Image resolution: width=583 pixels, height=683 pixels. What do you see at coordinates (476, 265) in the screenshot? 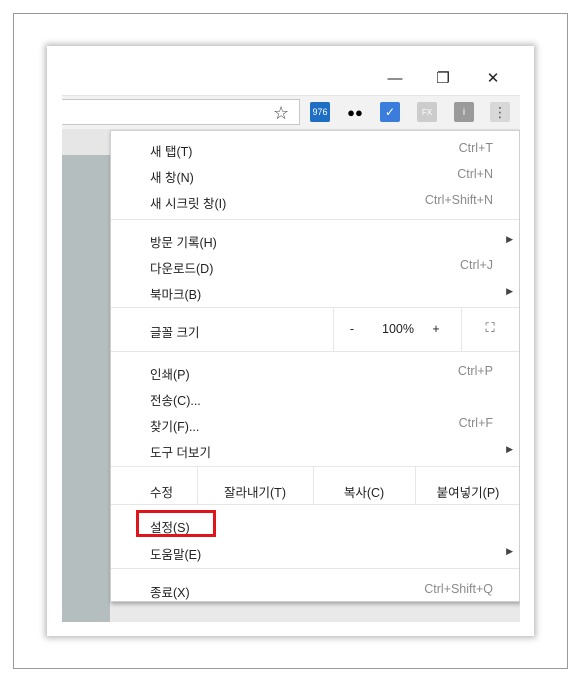
I see `menu-item-shortcut: Ctrl+J` at bounding box center [476, 265].